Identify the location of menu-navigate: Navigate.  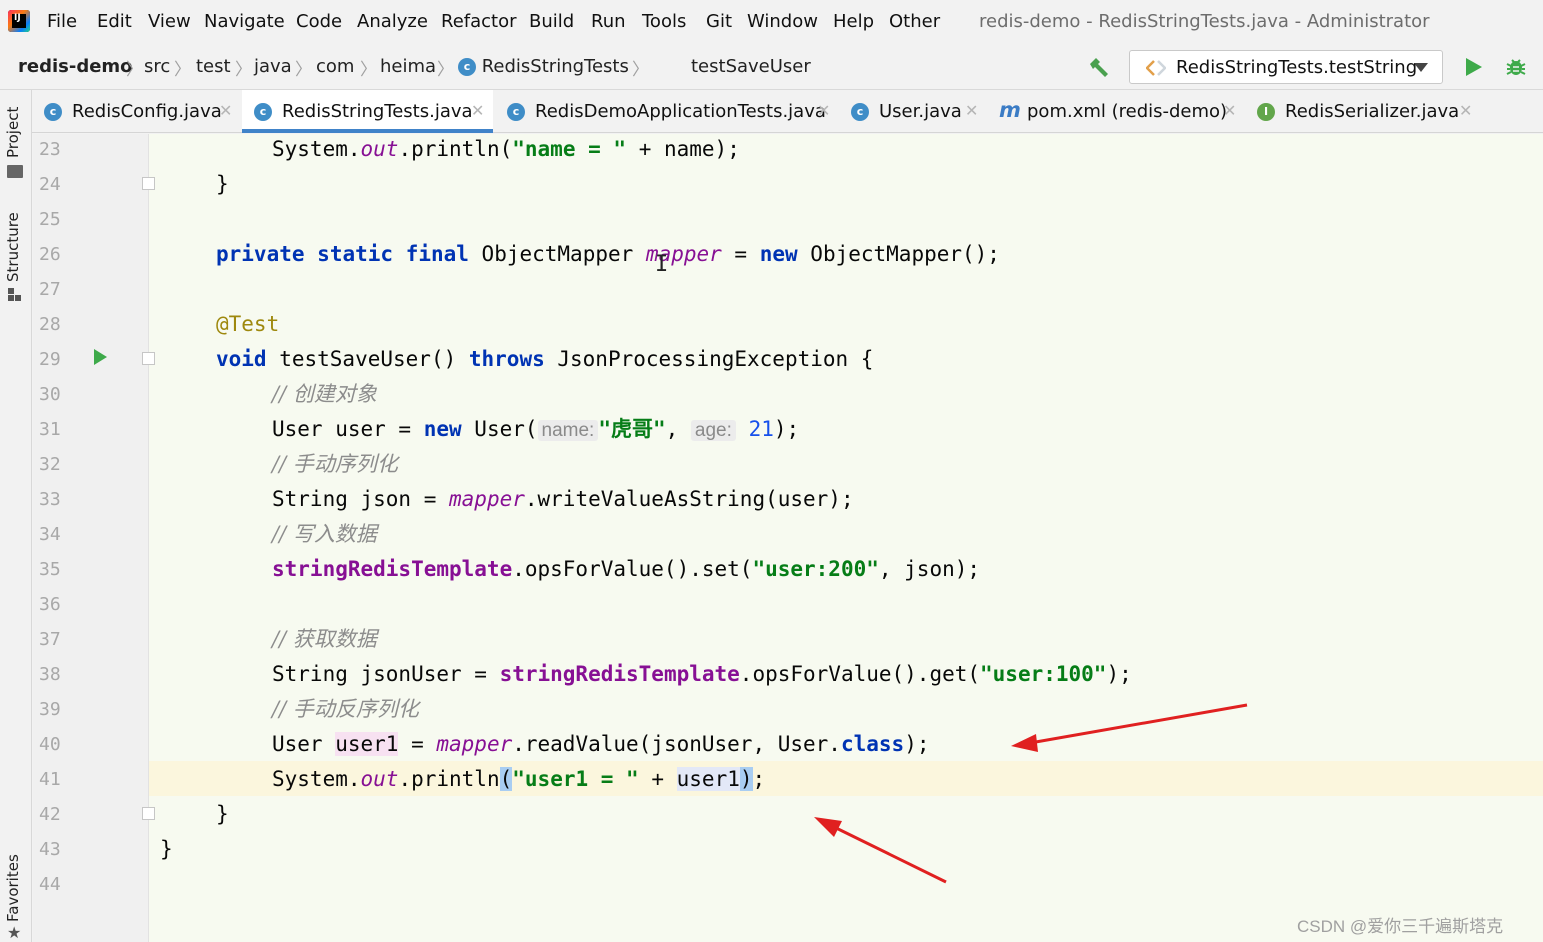
(244, 21).